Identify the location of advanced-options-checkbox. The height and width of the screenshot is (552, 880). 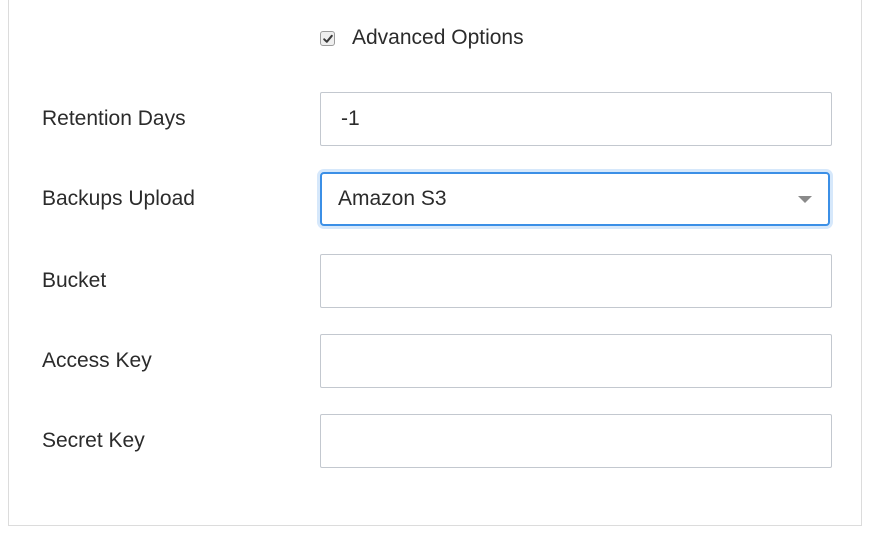
(327, 38).